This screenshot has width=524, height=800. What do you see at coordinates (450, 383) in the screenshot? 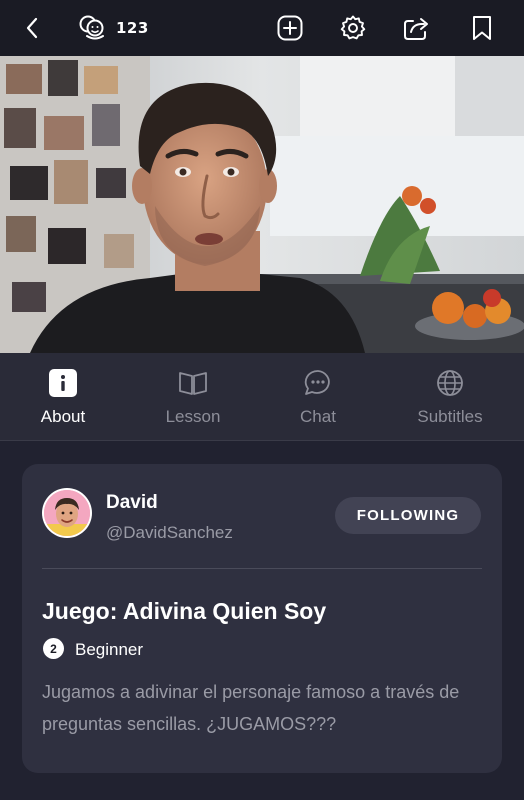
I see `globe-icon` at bounding box center [450, 383].